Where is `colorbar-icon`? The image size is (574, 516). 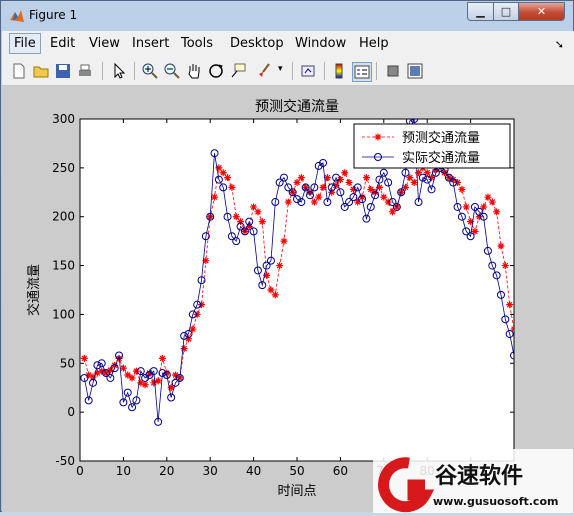
colorbar-icon is located at coordinates (339, 71).